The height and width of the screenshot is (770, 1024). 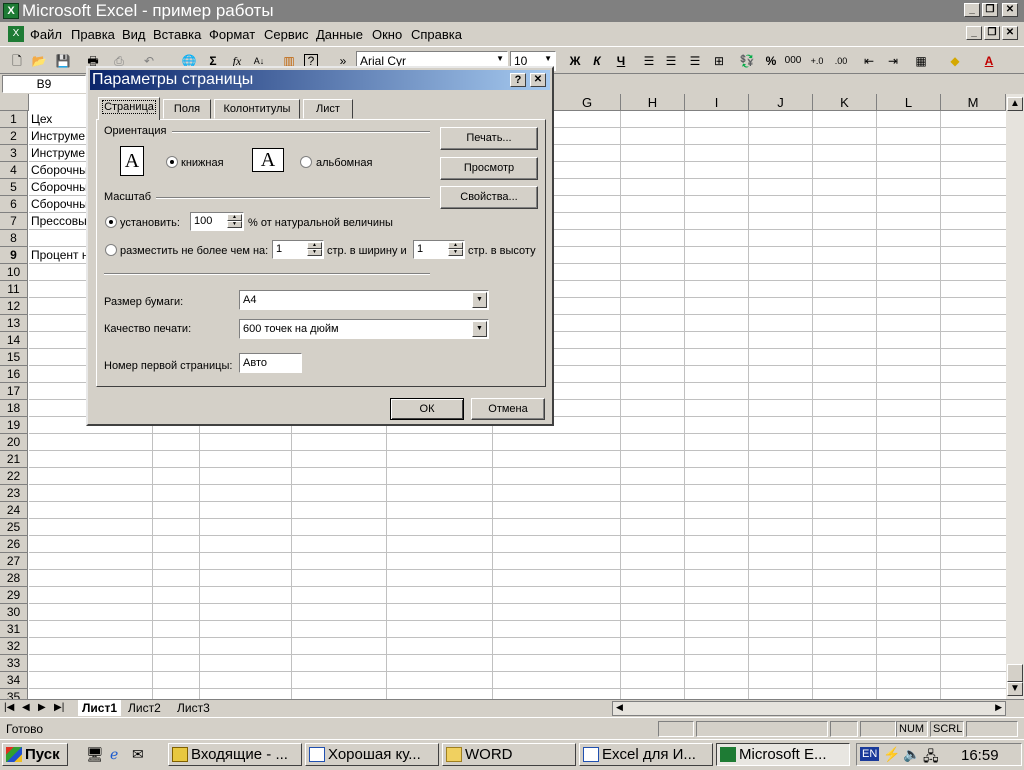 What do you see at coordinates (17, 61) in the screenshot?
I see `new-icon: 🗋` at bounding box center [17, 61].